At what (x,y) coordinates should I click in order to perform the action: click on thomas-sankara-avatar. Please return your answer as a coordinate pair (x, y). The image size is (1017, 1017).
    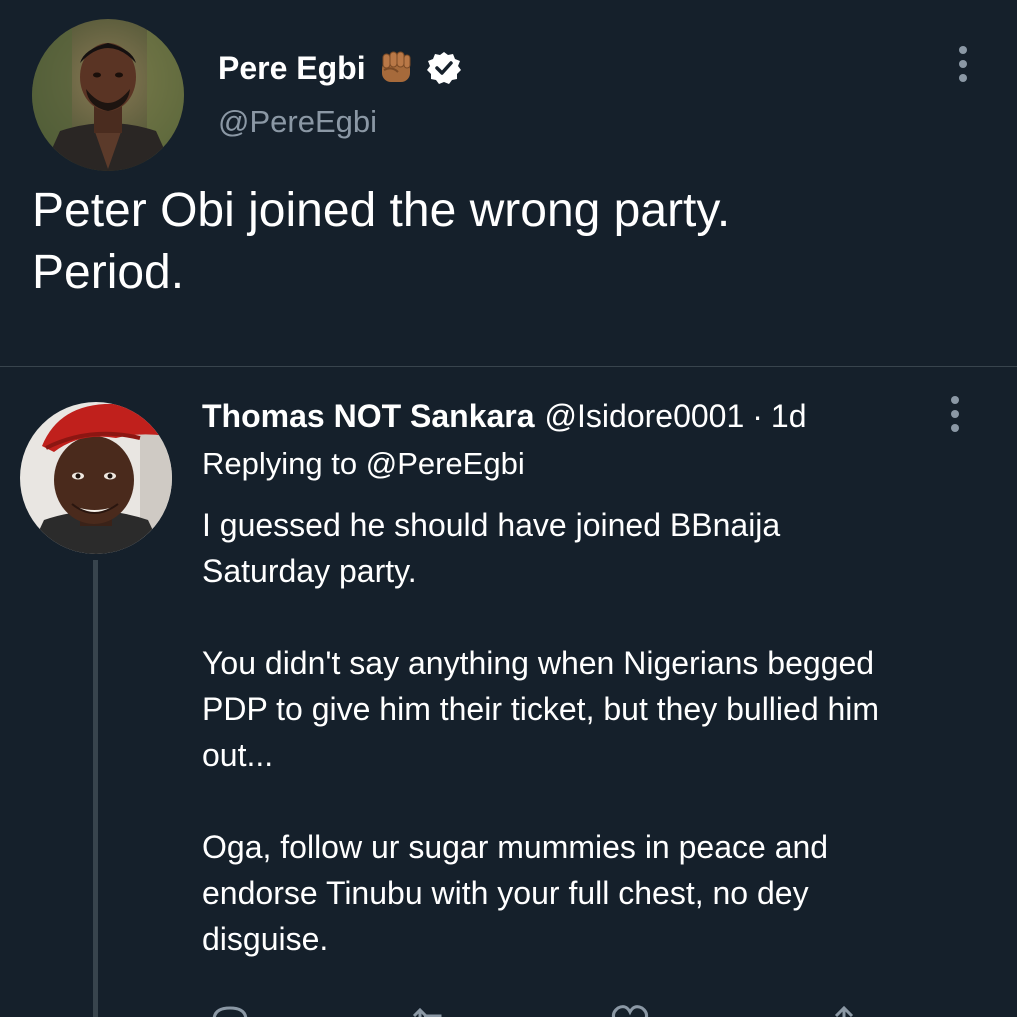
    Looking at the image, I should click on (96, 478).